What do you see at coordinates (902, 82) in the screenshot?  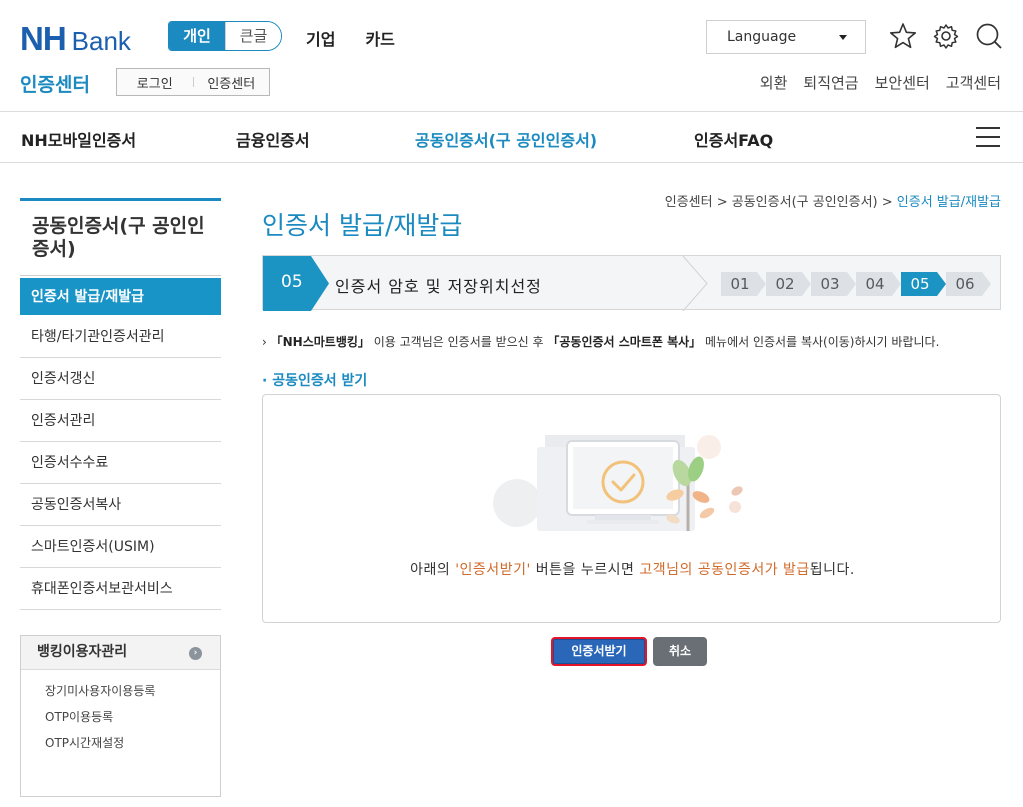 I see `util-link-security: 보안센터` at bounding box center [902, 82].